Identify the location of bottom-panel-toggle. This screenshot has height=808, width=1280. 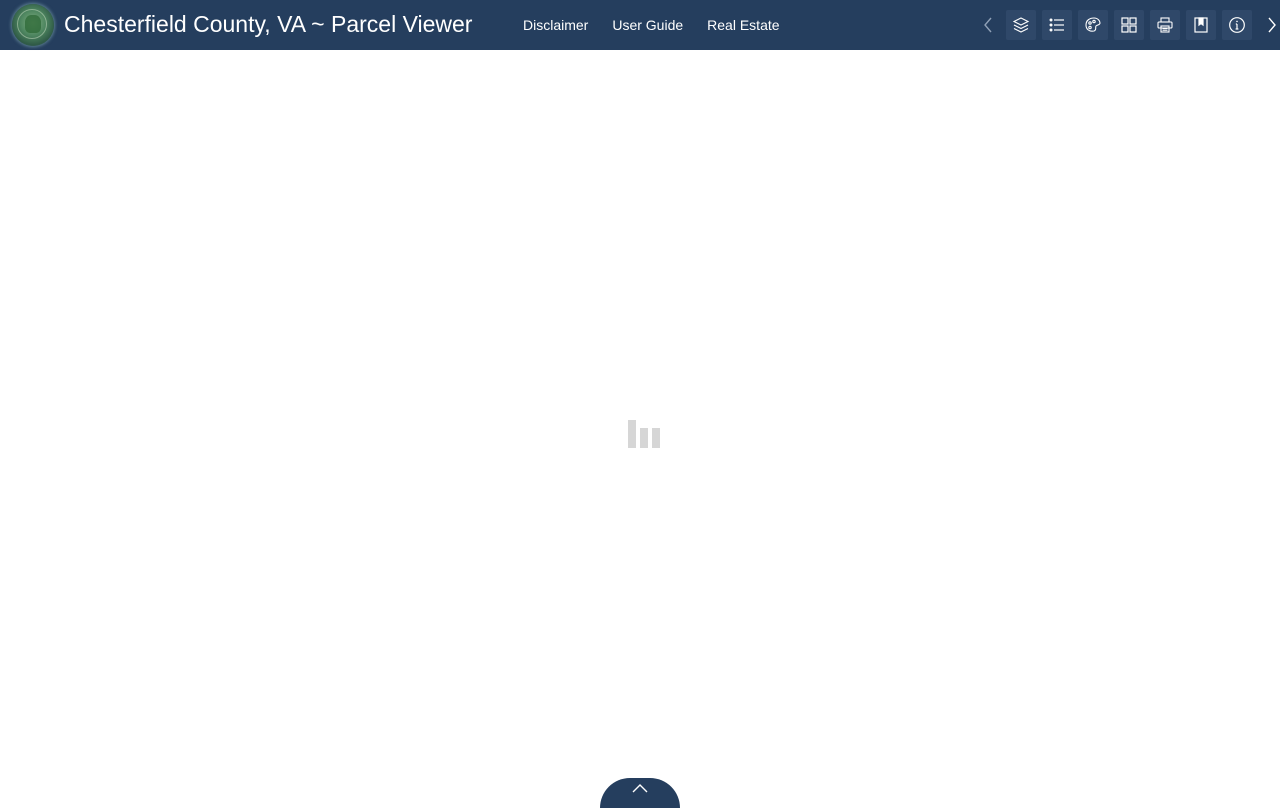
(640, 793).